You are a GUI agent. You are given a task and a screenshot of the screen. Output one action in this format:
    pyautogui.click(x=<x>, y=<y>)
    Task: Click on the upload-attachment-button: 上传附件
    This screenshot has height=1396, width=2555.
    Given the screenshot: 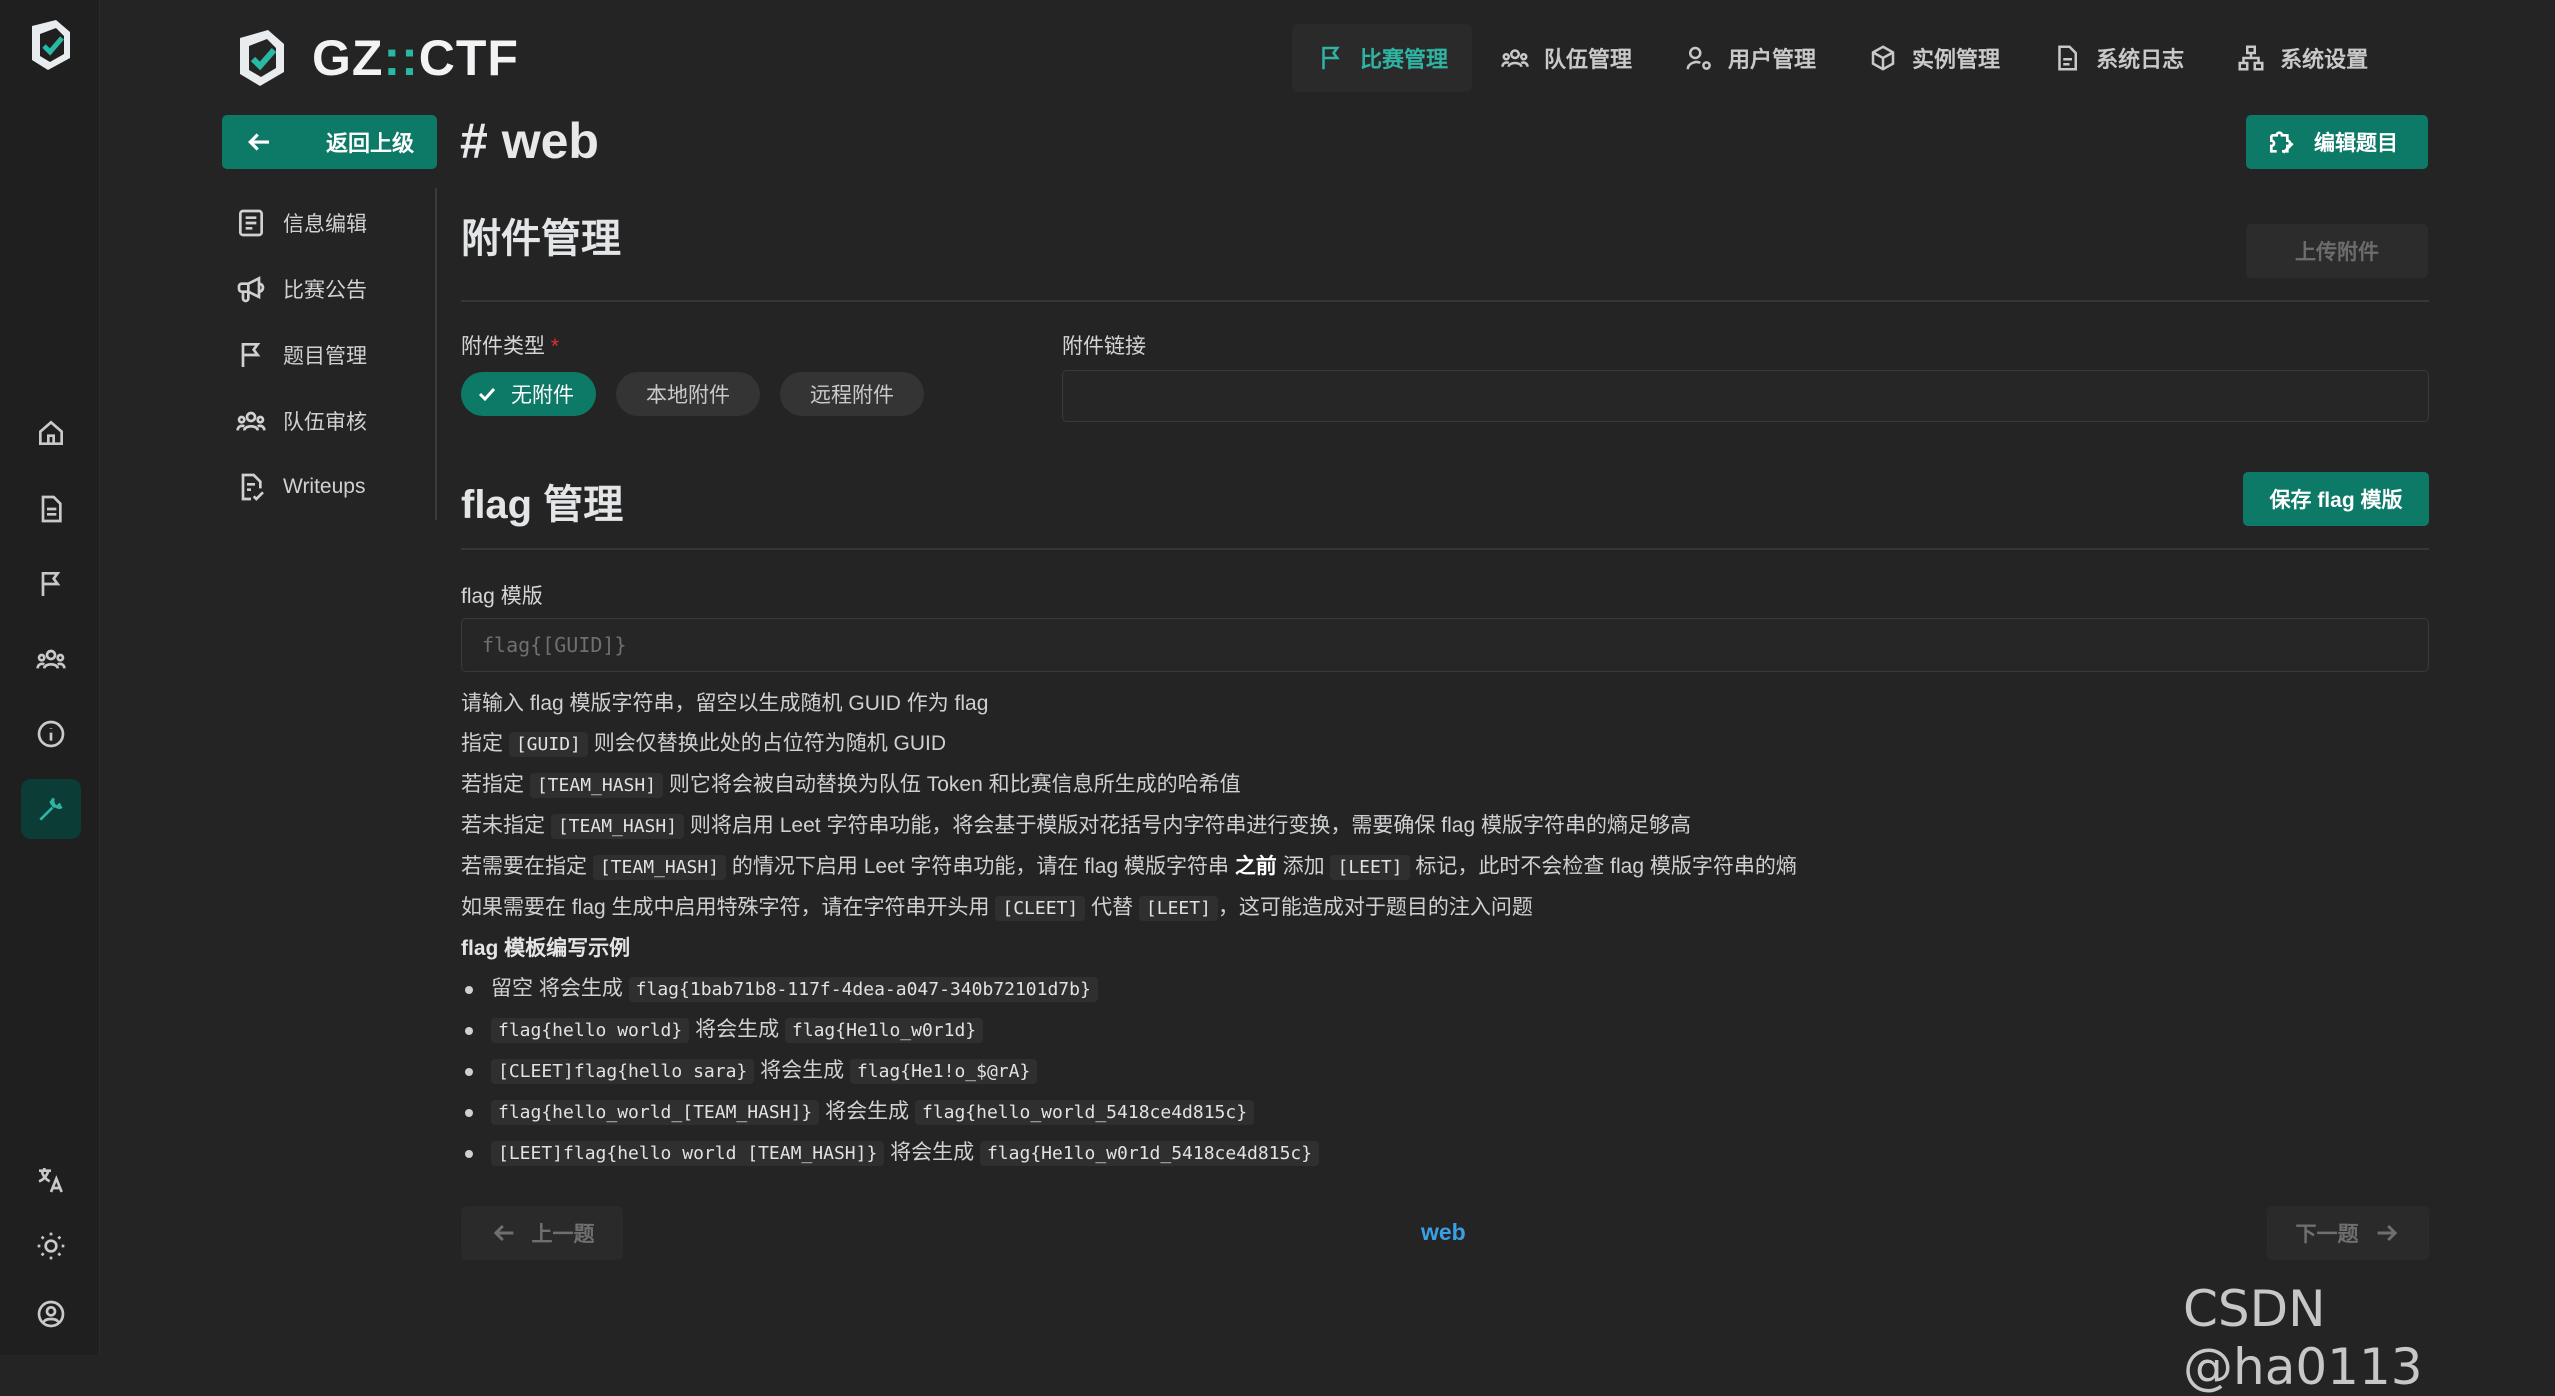 What is the action you would take?
    pyautogui.click(x=2337, y=251)
    